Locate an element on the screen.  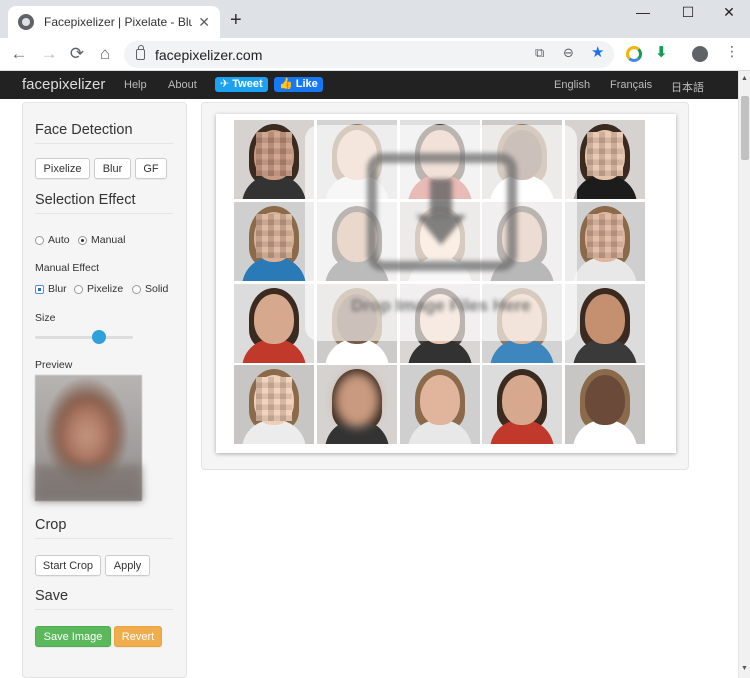
effect-solid-radio: Solid is located at coordinates (150, 289).